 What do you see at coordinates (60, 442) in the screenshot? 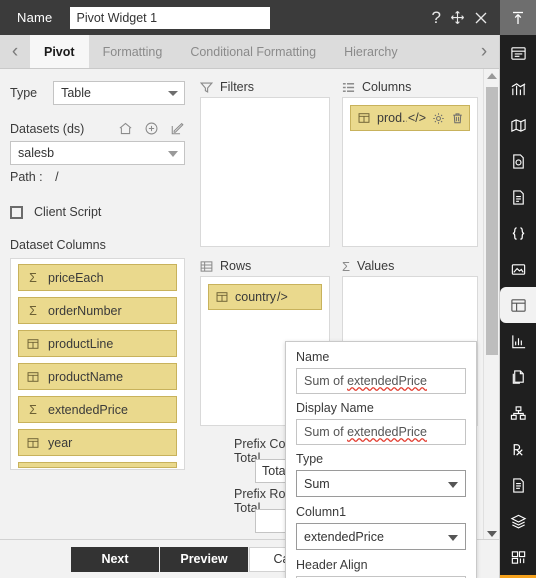
I see `dataset-column-label: year` at bounding box center [60, 442].